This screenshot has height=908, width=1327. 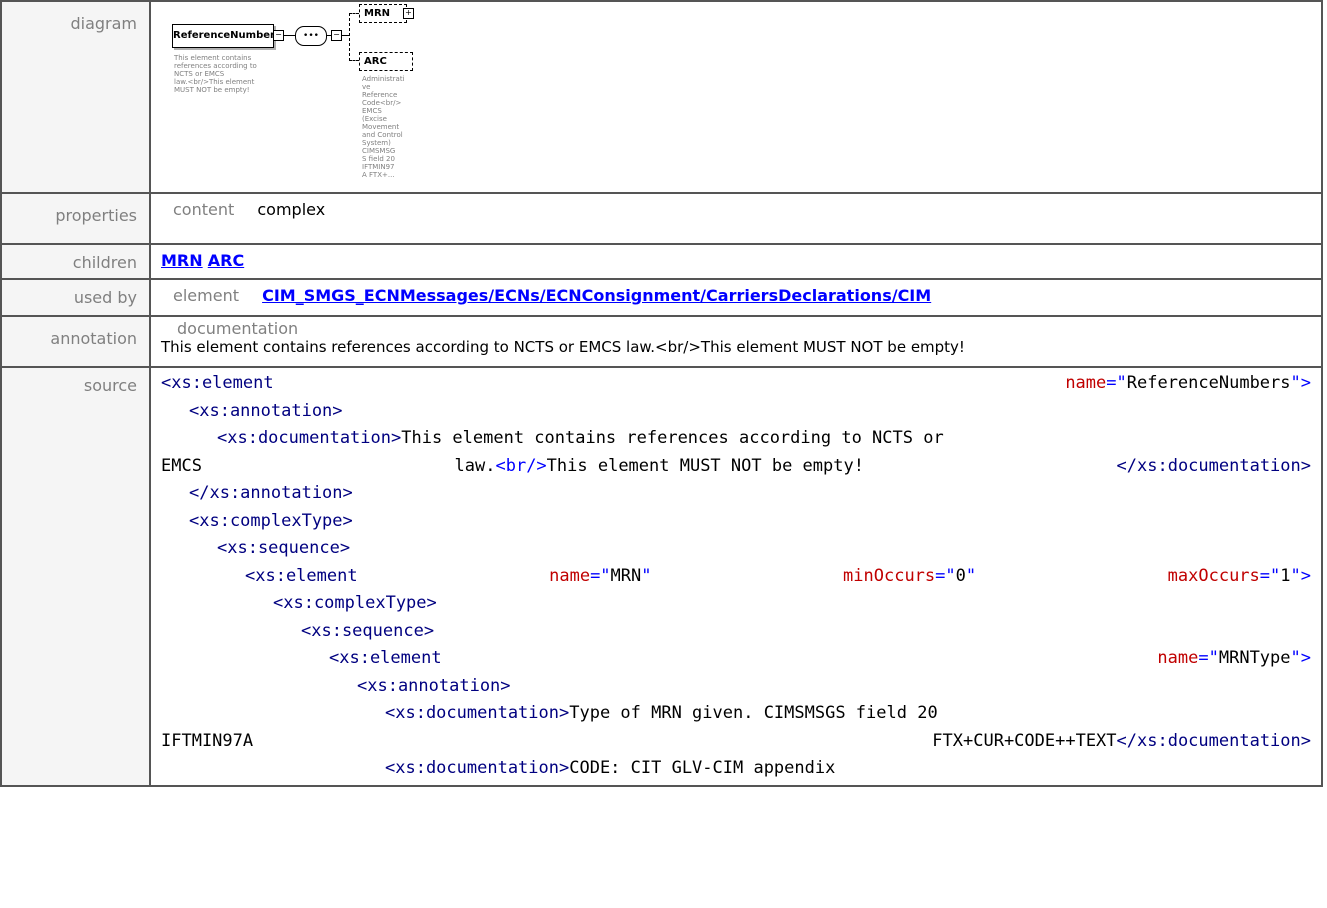 What do you see at coordinates (75, 341) in the screenshot?
I see `annotation-label: annotation` at bounding box center [75, 341].